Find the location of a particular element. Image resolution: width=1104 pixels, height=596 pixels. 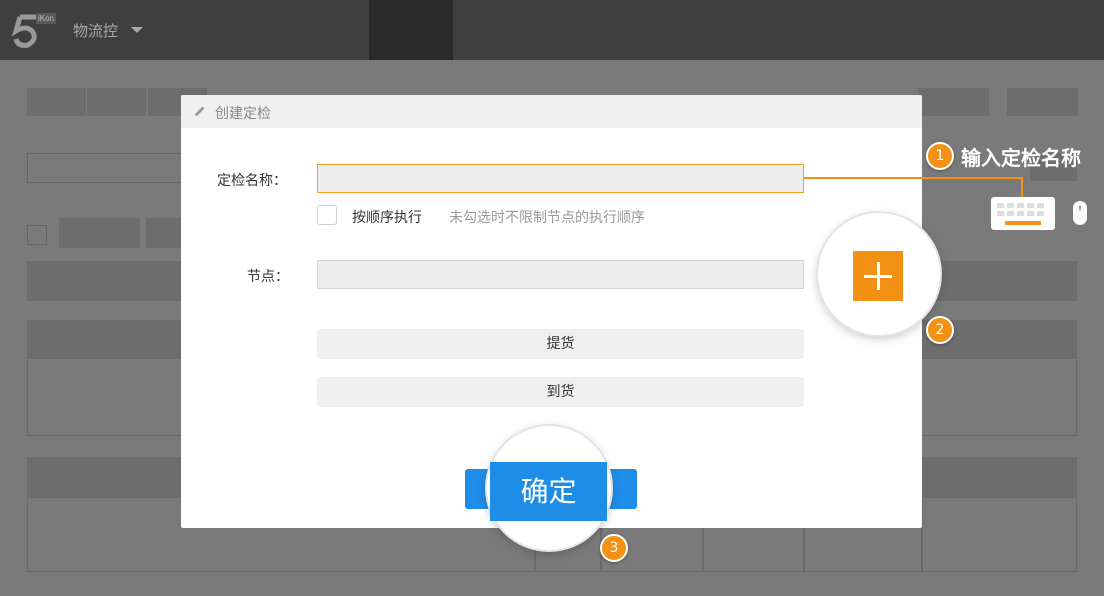

mouse-icon is located at coordinates (1080, 213).